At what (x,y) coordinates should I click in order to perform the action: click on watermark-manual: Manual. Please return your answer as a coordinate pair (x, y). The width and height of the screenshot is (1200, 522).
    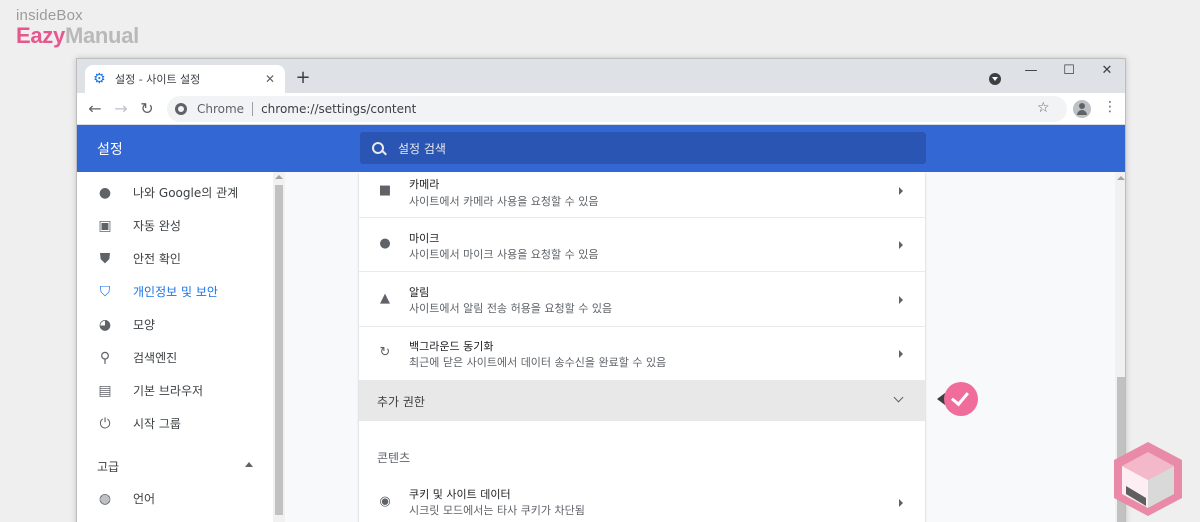
    Looking at the image, I should click on (101, 35).